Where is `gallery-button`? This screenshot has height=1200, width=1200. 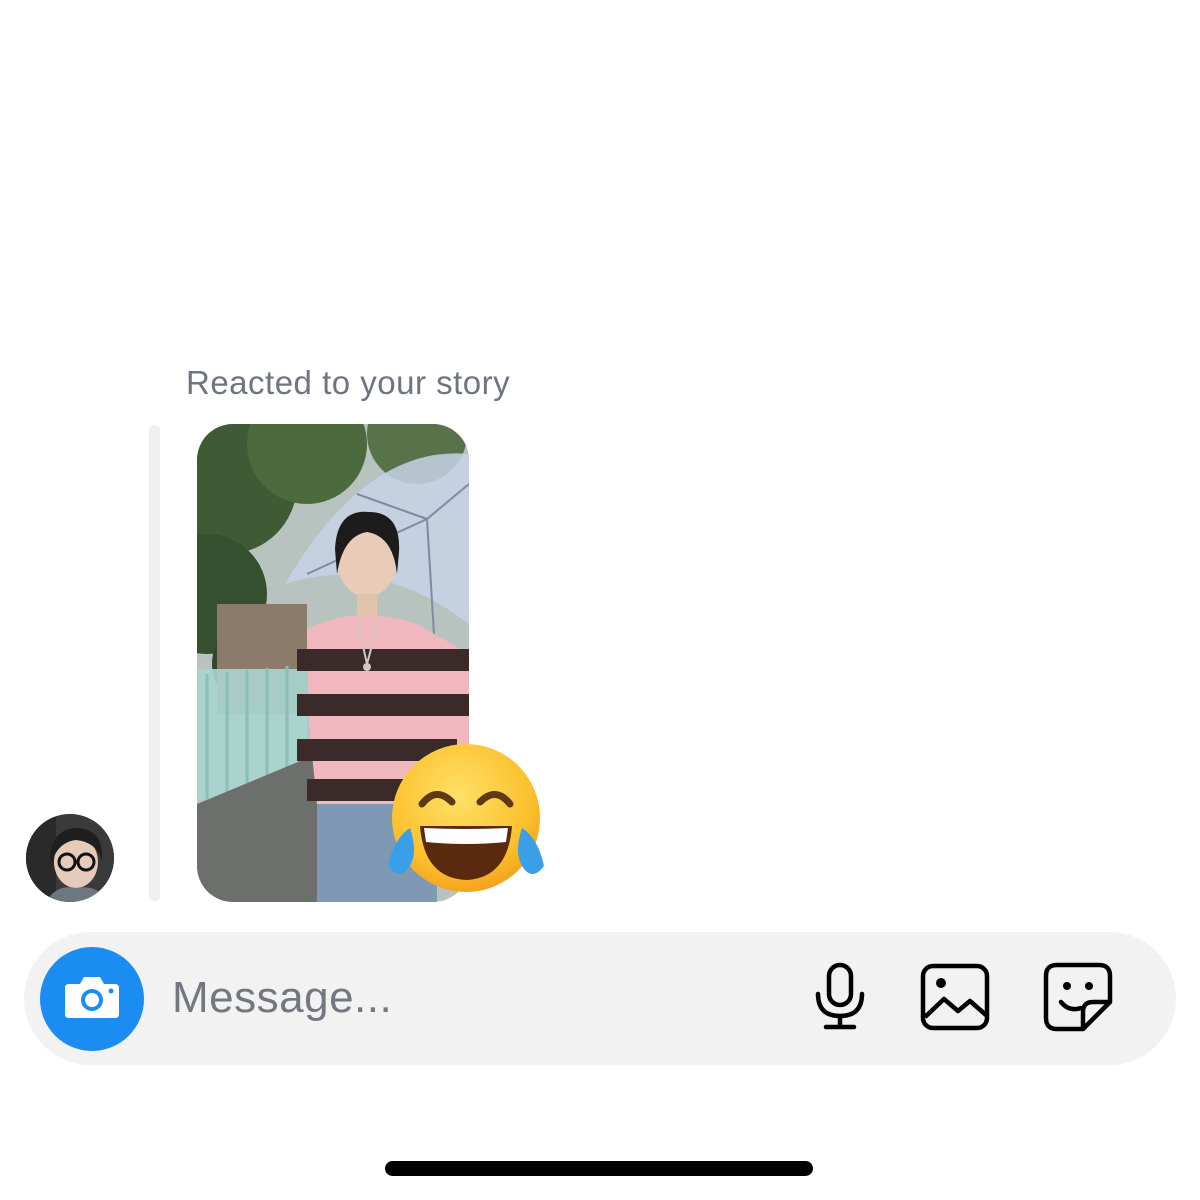
gallery-button is located at coordinates (955, 999).